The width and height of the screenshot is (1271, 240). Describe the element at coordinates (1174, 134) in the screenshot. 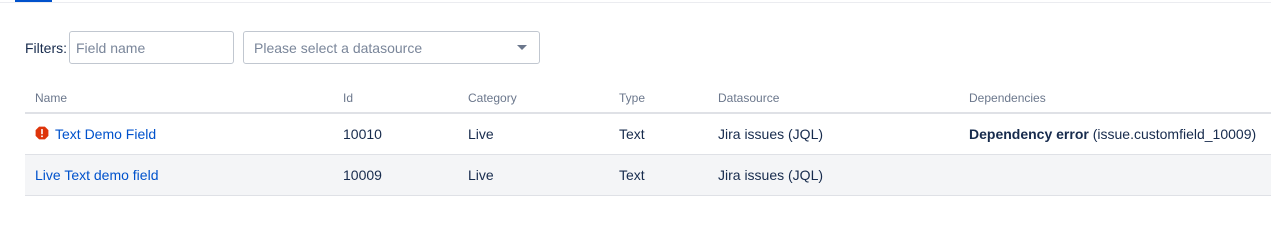

I see `dependency-detail: (issue.customfield_10009)` at that location.